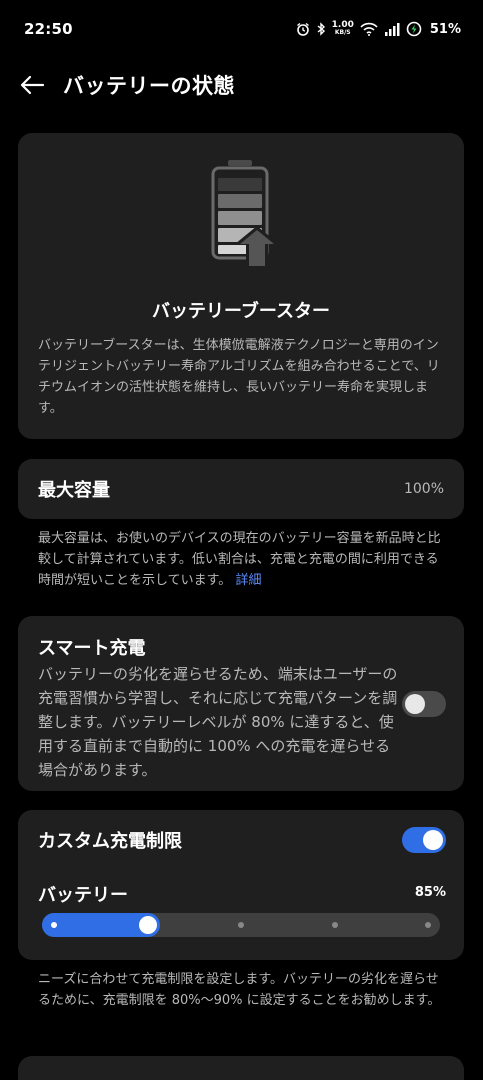 Image resolution: width=483 pixels, height=1080 pixels. Describe the element at coordinates (147, 925) in the screenshot. I see `slider-thumb` at that location.